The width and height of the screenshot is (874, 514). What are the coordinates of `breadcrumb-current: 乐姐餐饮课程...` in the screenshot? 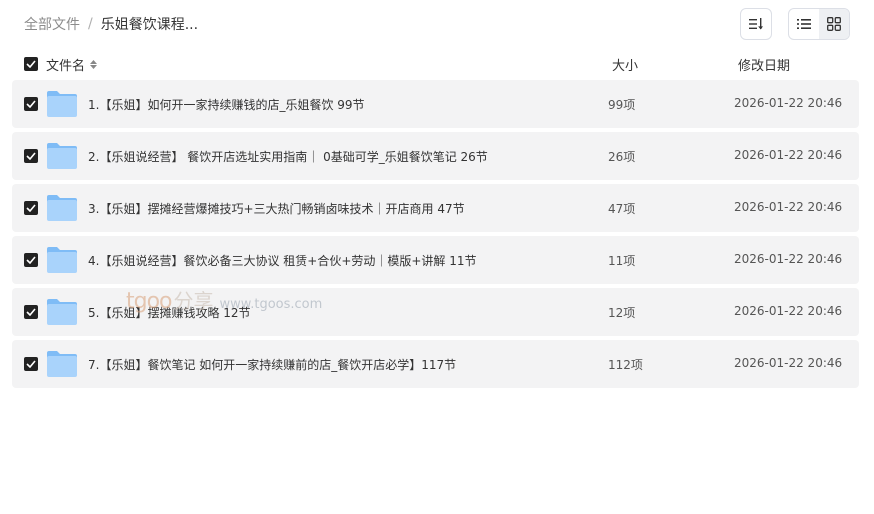 It's located at (149, 25).